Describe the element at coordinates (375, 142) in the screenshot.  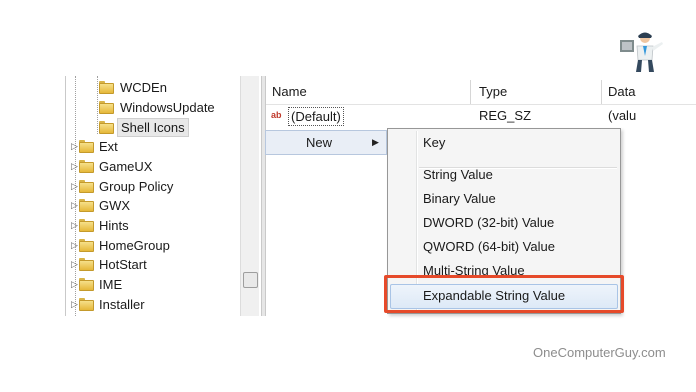
I see `submenu-arrow-icon: ▶` at that location.